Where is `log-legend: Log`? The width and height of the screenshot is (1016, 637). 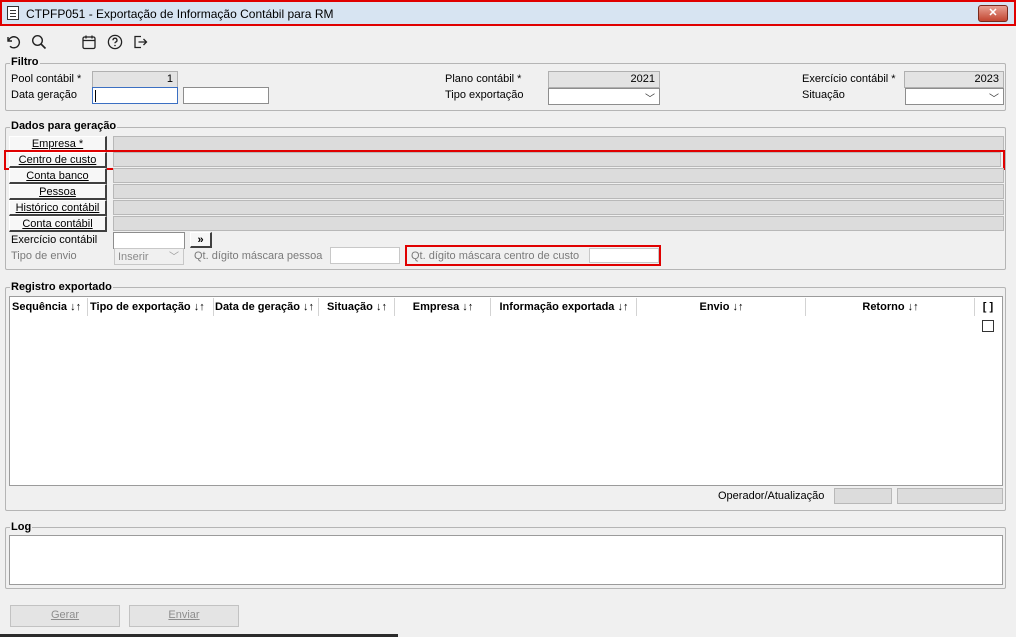
log-legend: Log is located at coordinates (21, 527).